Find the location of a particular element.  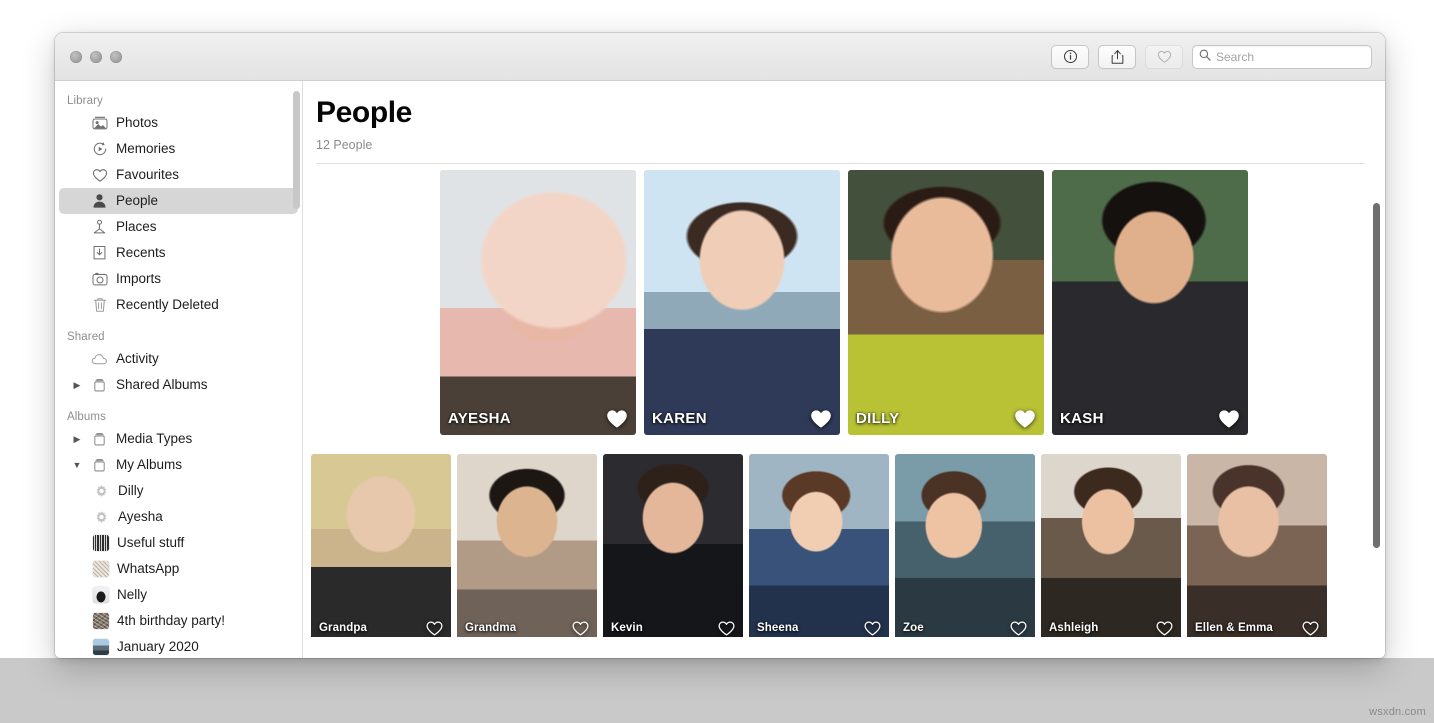

share-icon is located at coordinates (1117, 57).